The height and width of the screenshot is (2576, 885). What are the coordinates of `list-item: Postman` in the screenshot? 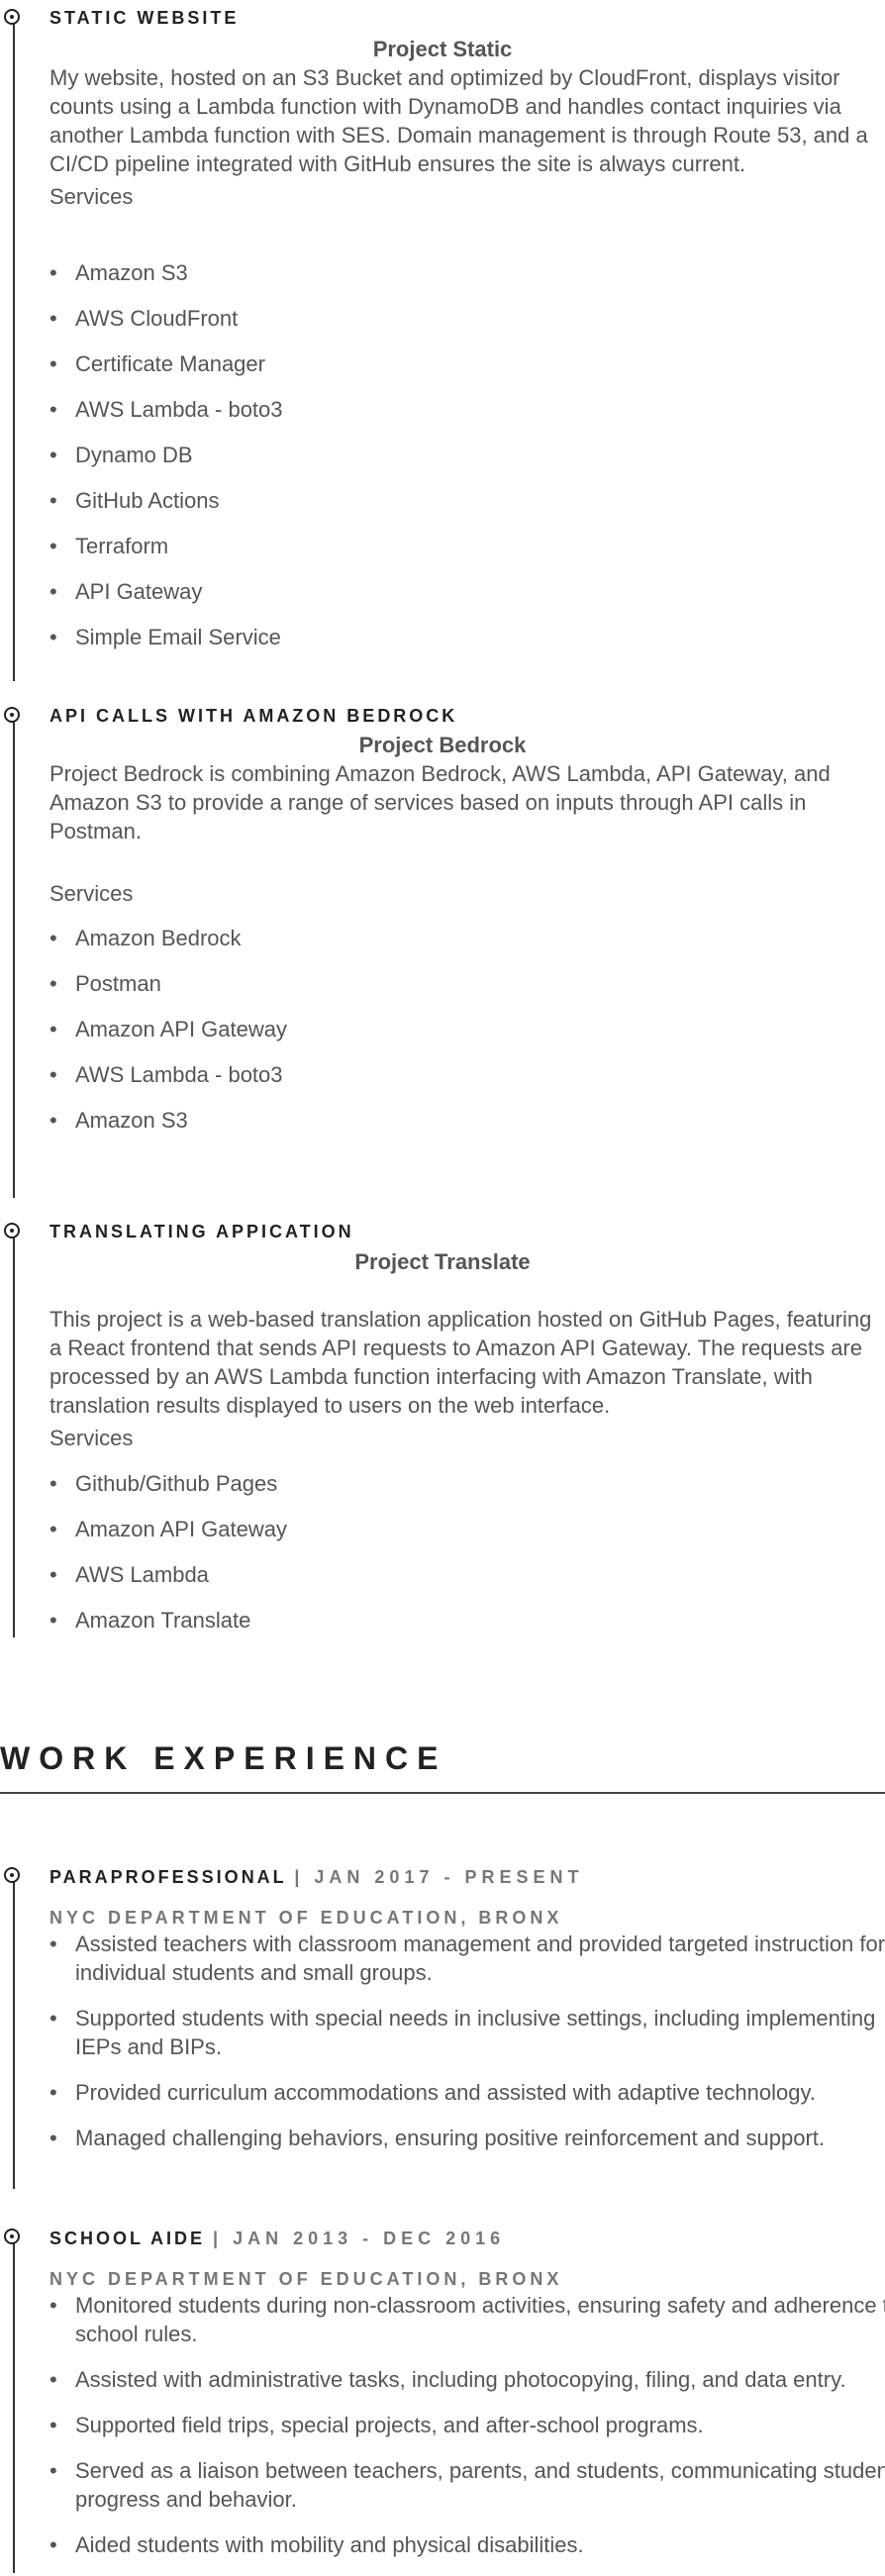 It's located at (168, 983).